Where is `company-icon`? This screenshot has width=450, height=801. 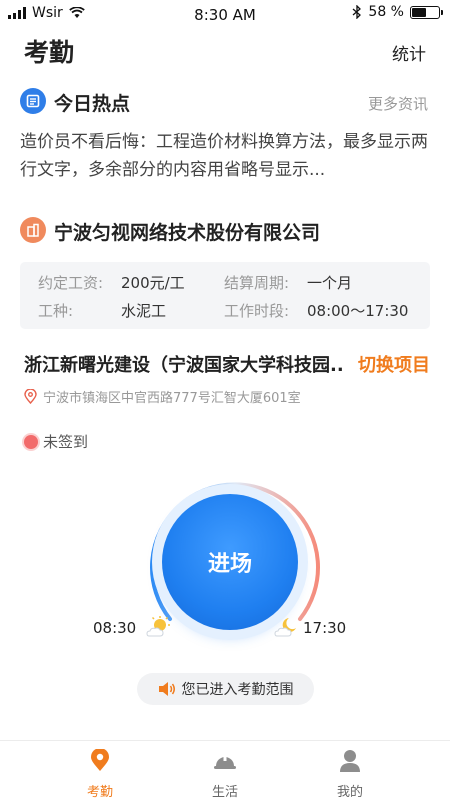 company-icon is located at coordinates (33, 230).